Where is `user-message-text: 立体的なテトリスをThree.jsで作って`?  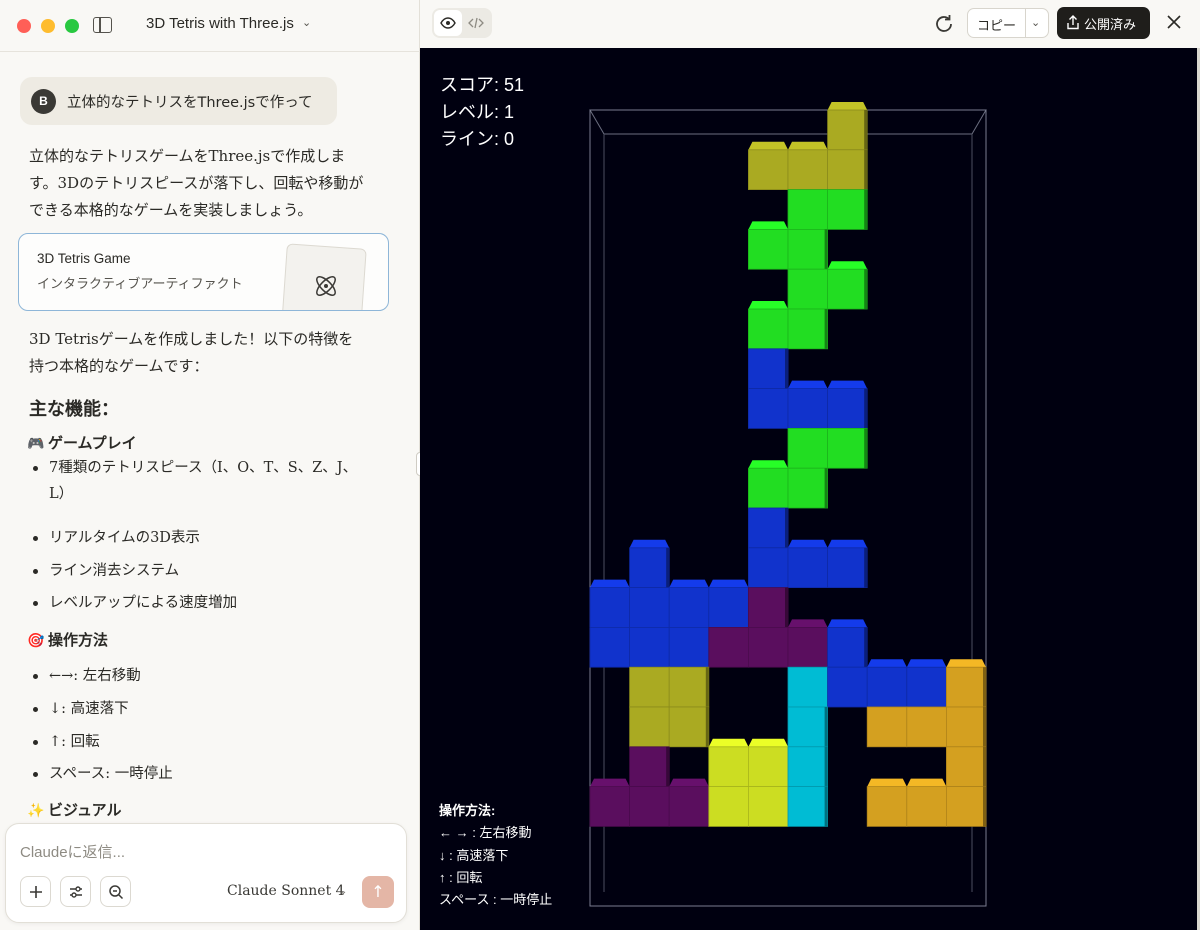 user-message-text: 立体的なテトリスをThree.jsで作って is located at coordinates (190, 103).